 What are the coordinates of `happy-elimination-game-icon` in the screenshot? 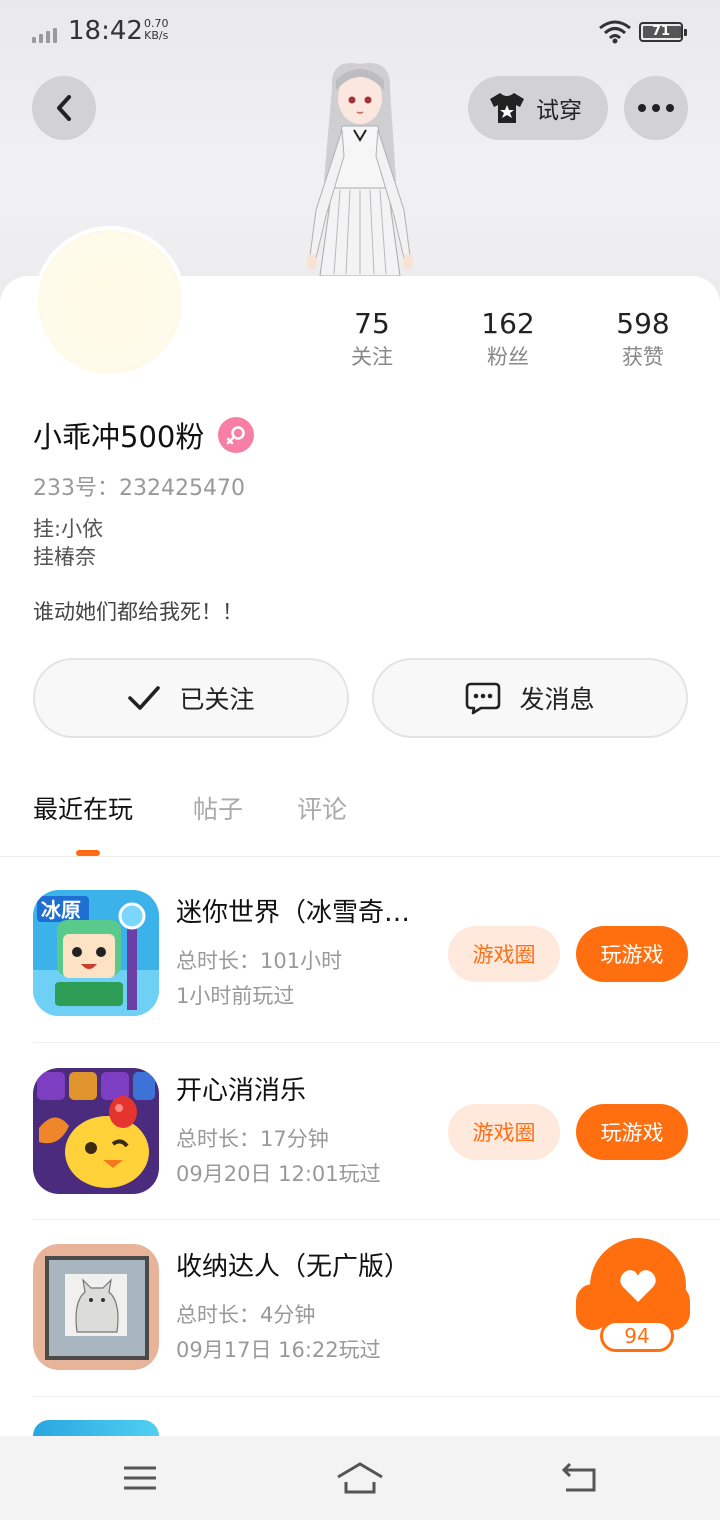 It's located at (96, 1131).